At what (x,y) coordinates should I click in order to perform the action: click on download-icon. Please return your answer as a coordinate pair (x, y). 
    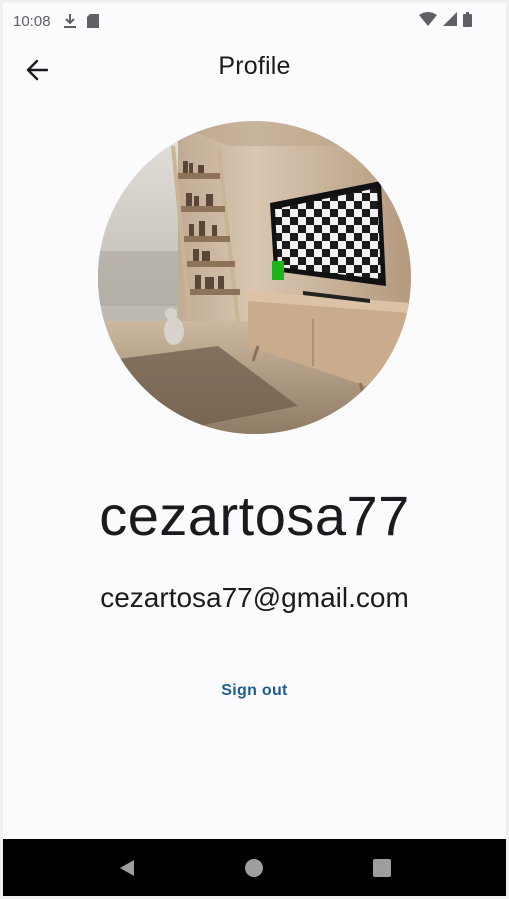
    Looking at the image, I should click on (70, 21).